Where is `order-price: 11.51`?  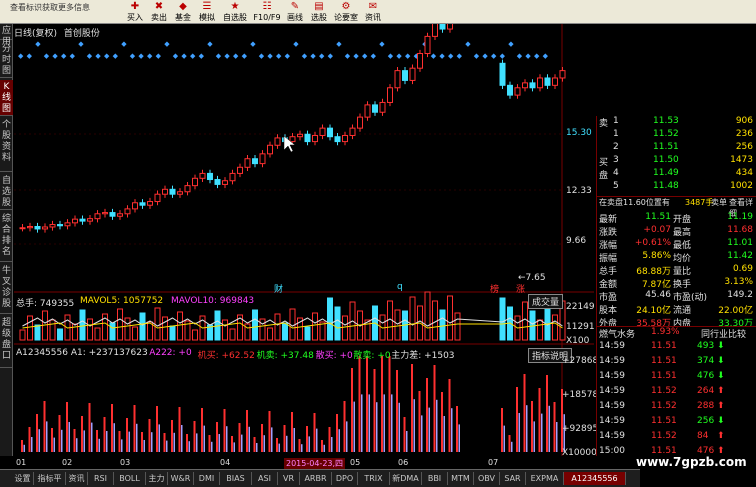
order-price: 11.51 is located at coordinates (666, 147).